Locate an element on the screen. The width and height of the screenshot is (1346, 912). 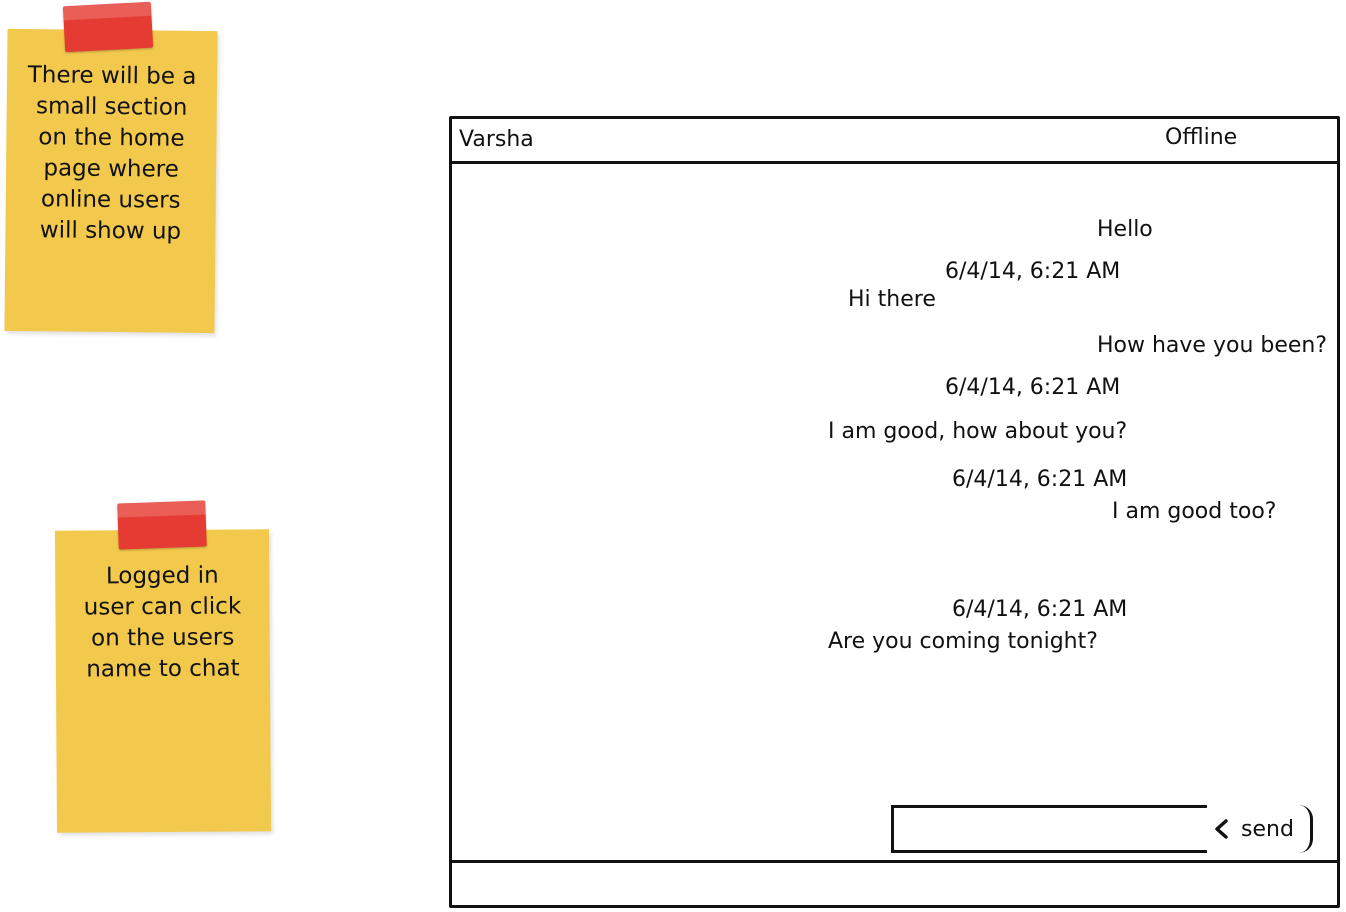
note-line: online users is located at coordinates (110, 200).